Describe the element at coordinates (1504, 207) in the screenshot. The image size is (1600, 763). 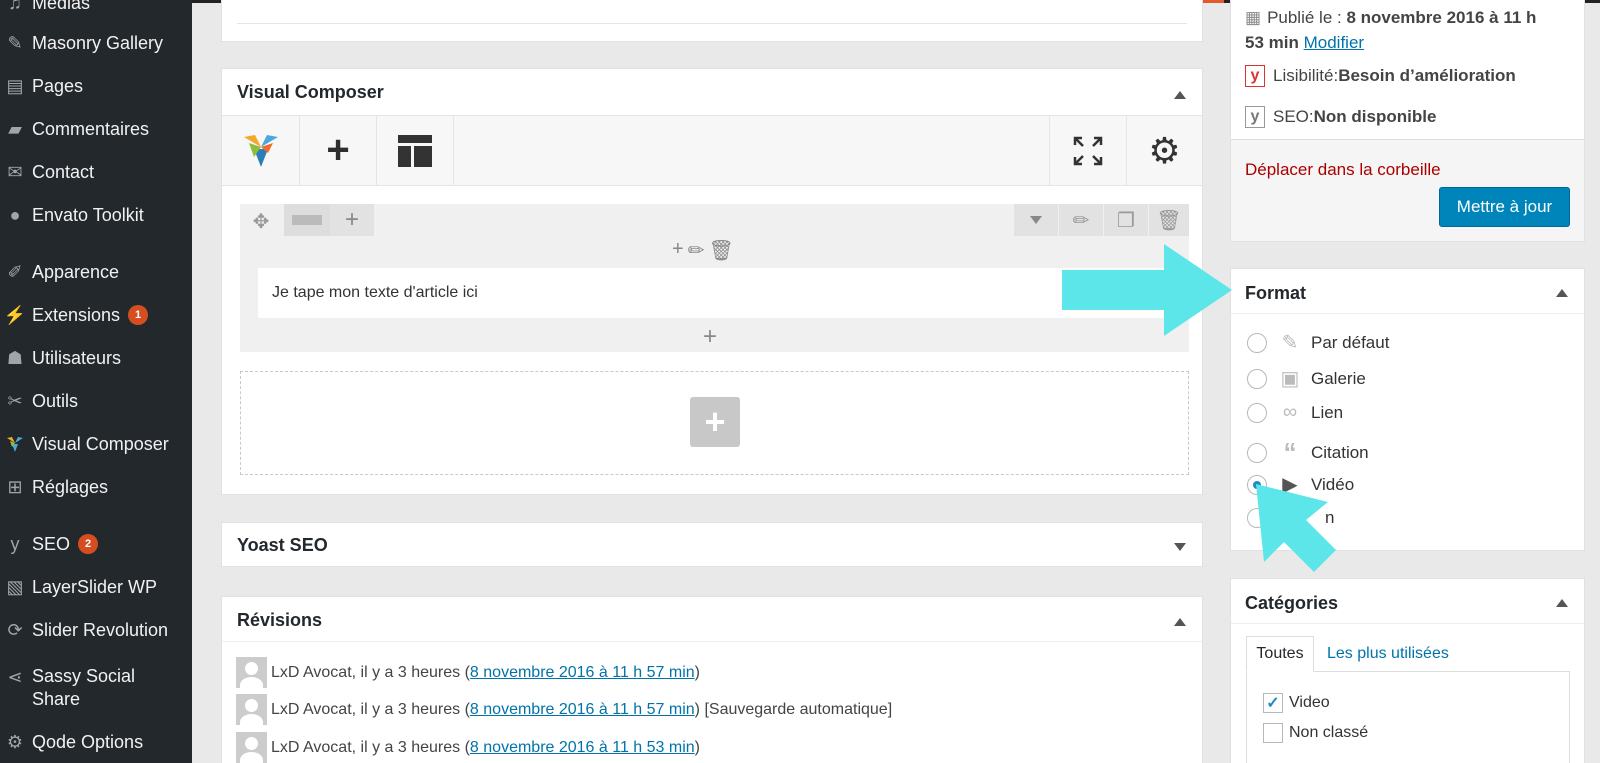
I see `update-button: Mettre à jour` at that location.